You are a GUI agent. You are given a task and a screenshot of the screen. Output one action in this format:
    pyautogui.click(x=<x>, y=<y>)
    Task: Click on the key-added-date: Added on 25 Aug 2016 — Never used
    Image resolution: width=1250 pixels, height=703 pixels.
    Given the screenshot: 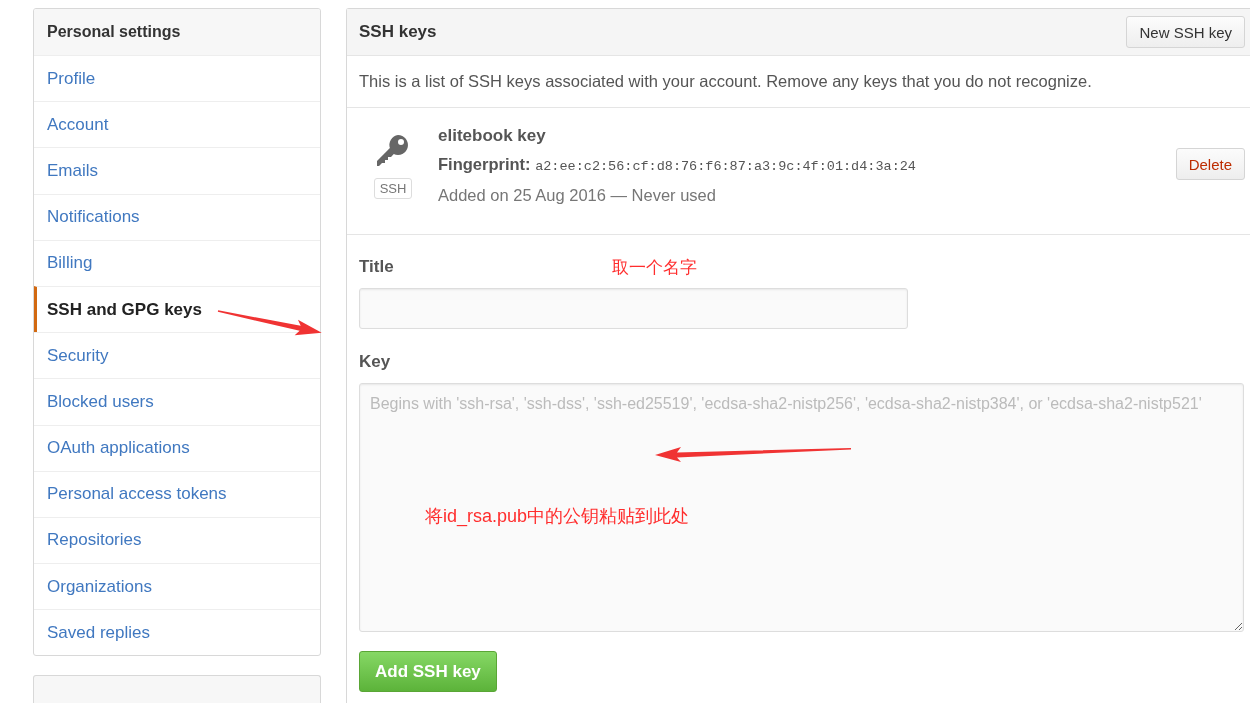 What is the action you would take?
    pyautogui.click(x=577, y=195)
    